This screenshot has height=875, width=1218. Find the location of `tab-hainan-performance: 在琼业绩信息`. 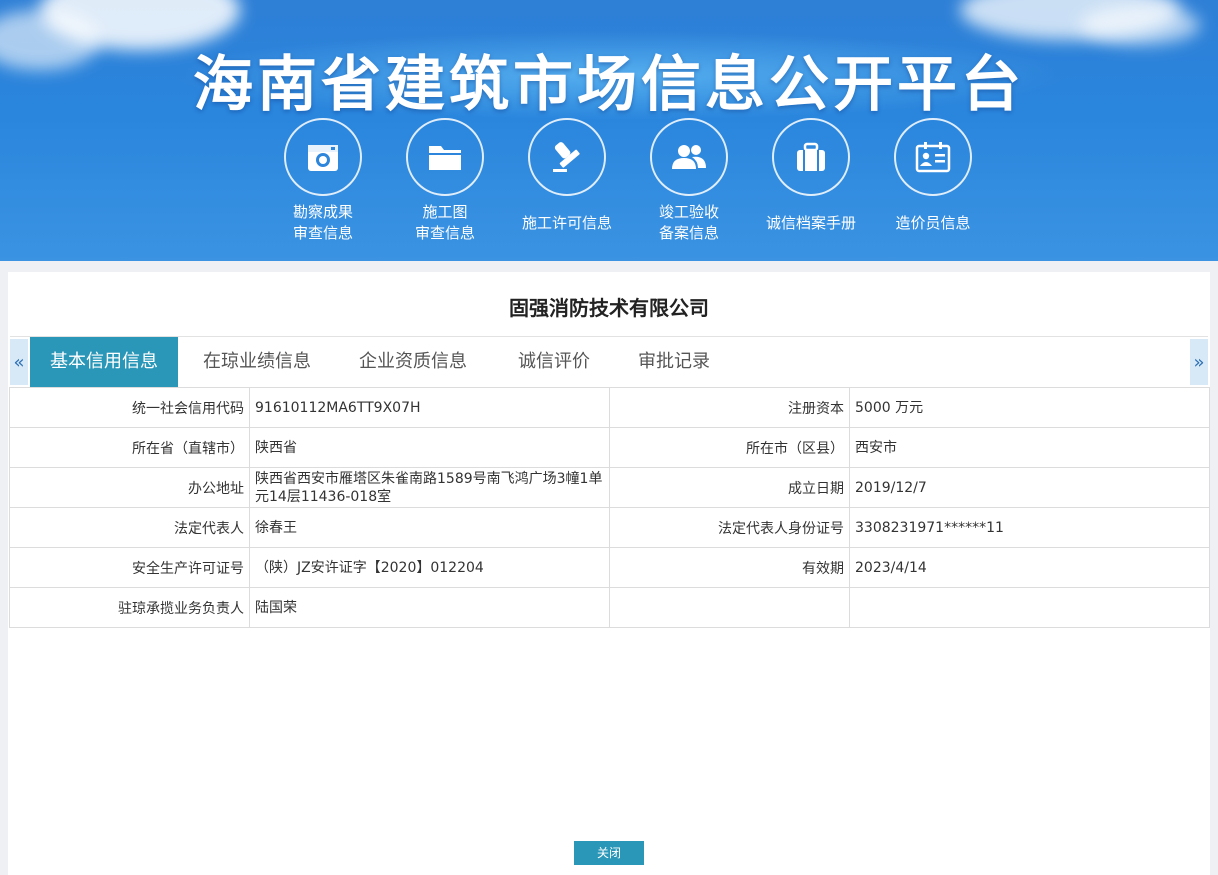

tab-hainan-performance: 在琼业绩信息 is located at coordinates (257, 362).